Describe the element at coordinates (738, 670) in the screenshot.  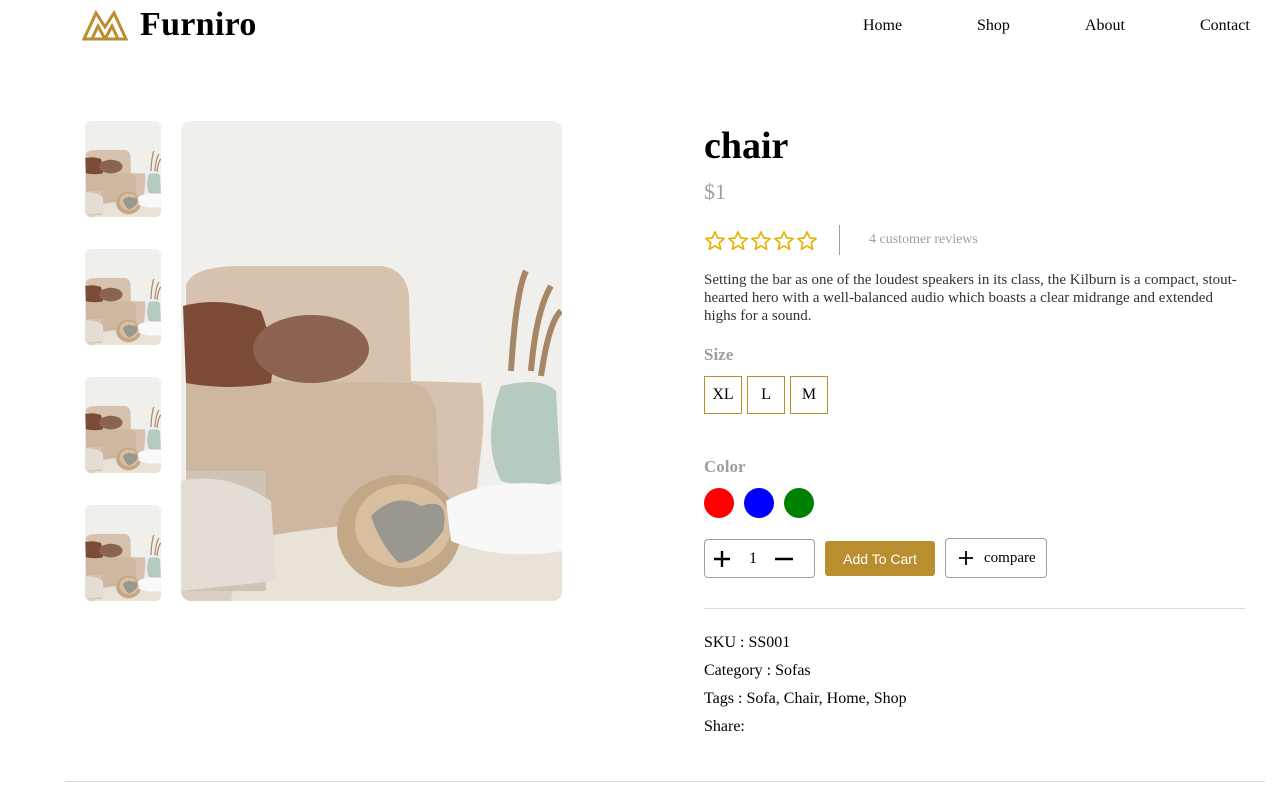
I see `category-label: Category :` at that location.